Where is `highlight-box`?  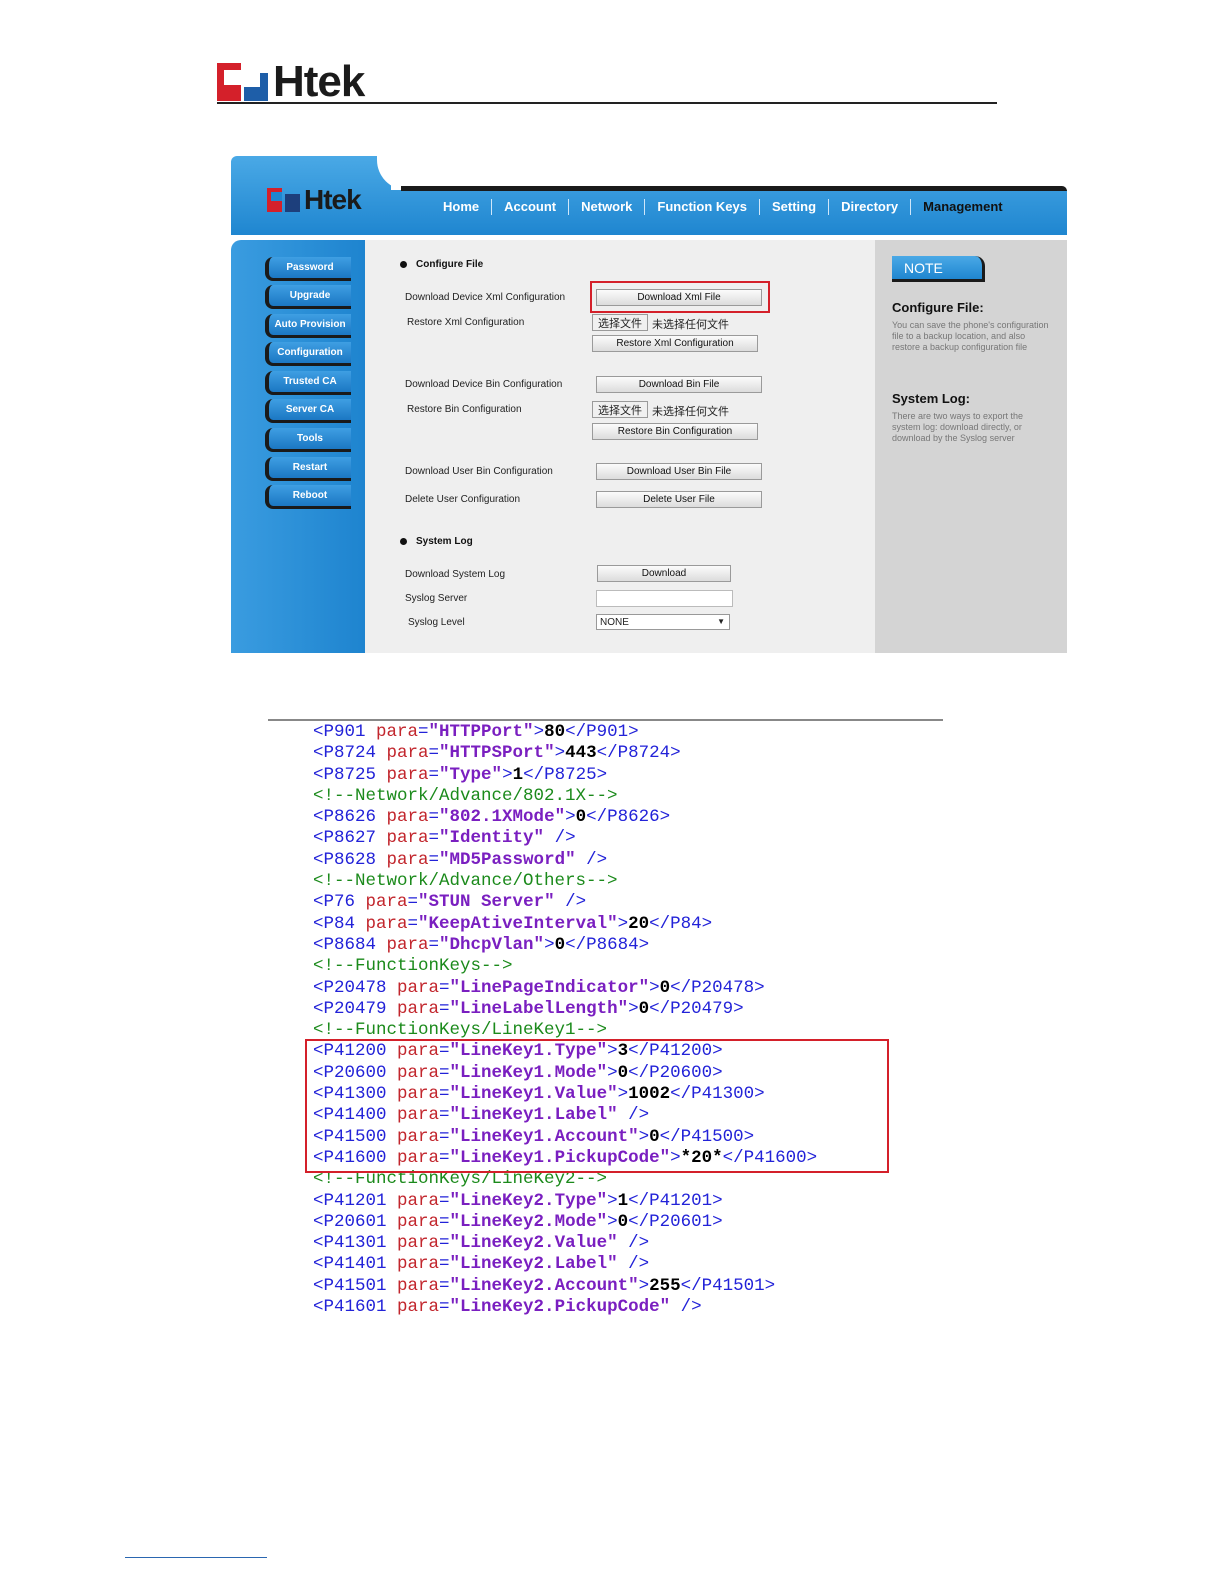 highlight-box is located at coordinates (680, 297).